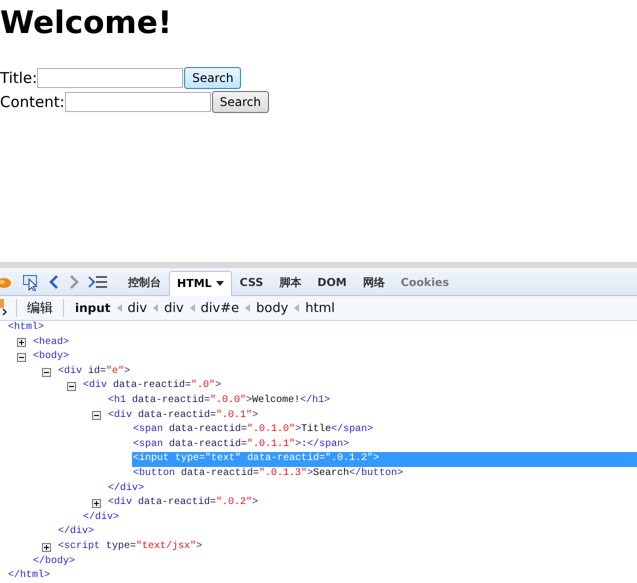  I want to click on html-node: <span data-reactid=".0.1.0">Title</span>, so click(255, 430).